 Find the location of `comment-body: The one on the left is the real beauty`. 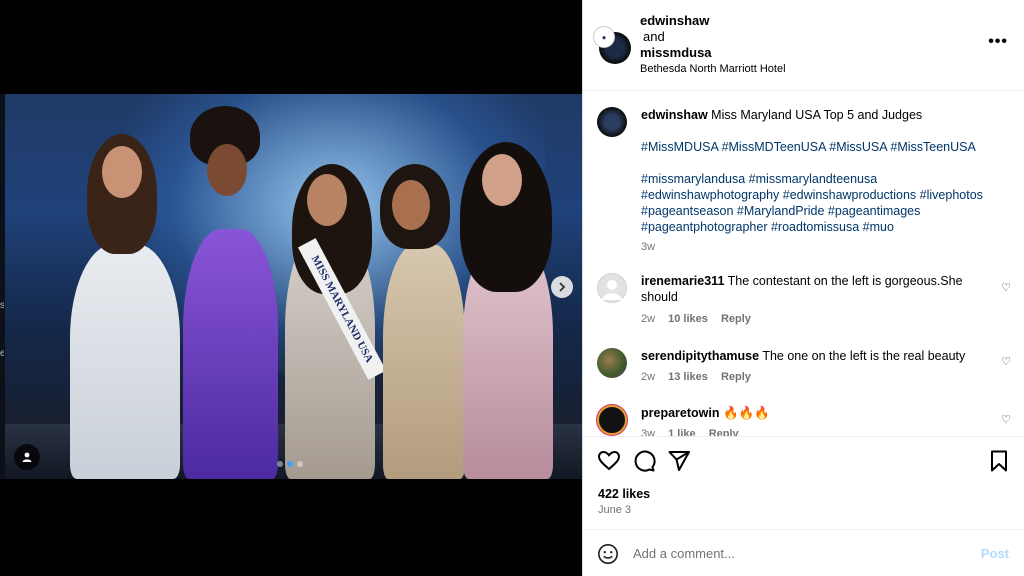

comment-body: The one on the left is the real beauty is located at coordinates (864, 356).